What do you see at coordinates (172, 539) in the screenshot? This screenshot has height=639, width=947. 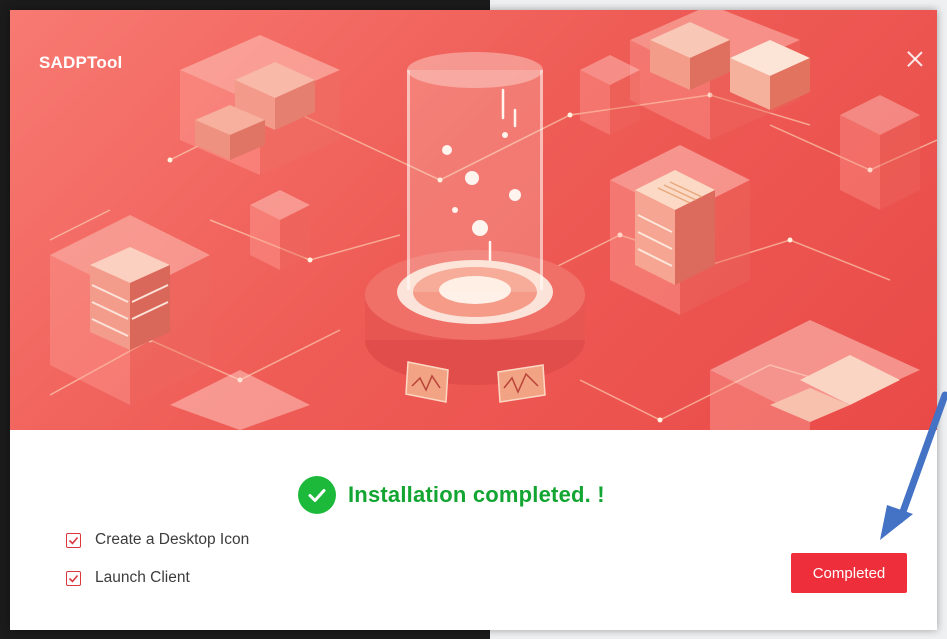 I see `desktop-icon-label: Create a Desktop Icon` at bounding box center [172, 539].